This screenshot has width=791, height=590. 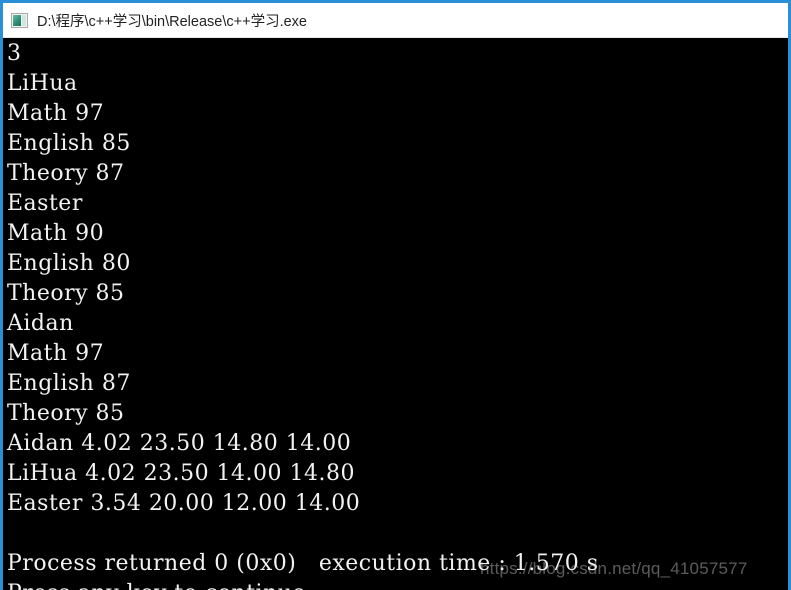 What do you see at coordinates (69, 143) in the screenshot?
I see `console-line: English 85` at bounding box center [69, 143].